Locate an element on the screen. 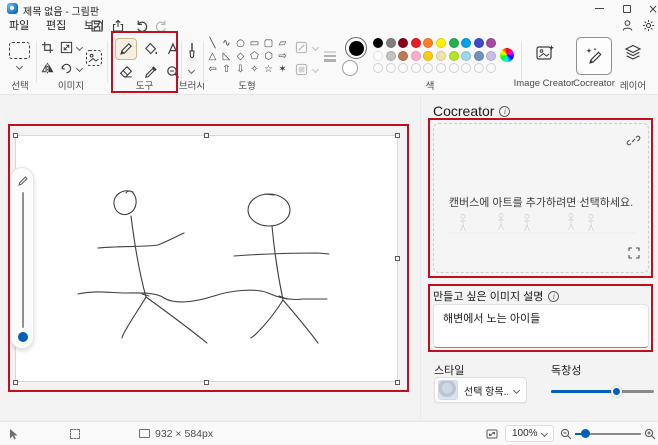 The height and width of the screenshot is (445, 658). brushes-button is located at coordinates (192, 51).